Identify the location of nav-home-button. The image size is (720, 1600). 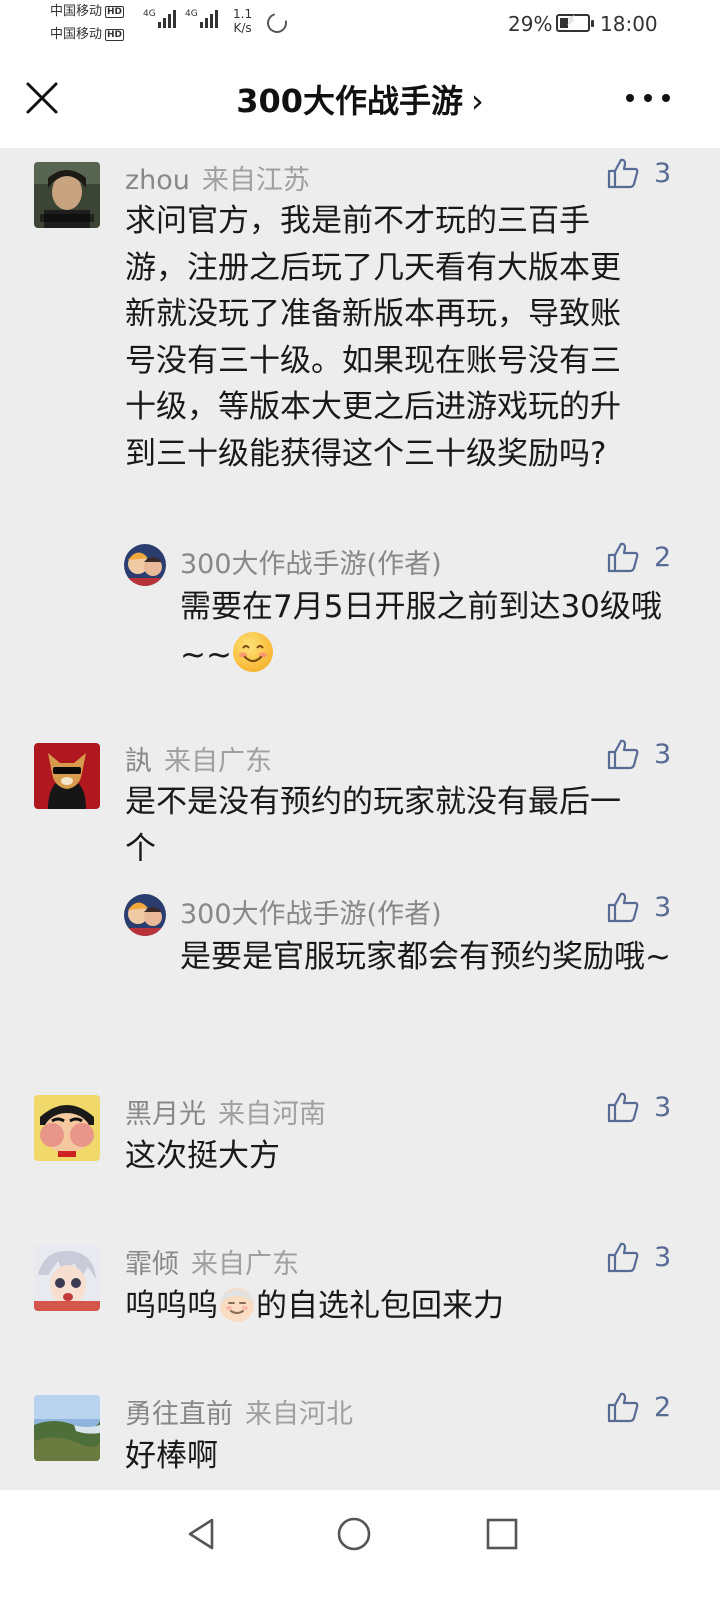
(354, 1536).